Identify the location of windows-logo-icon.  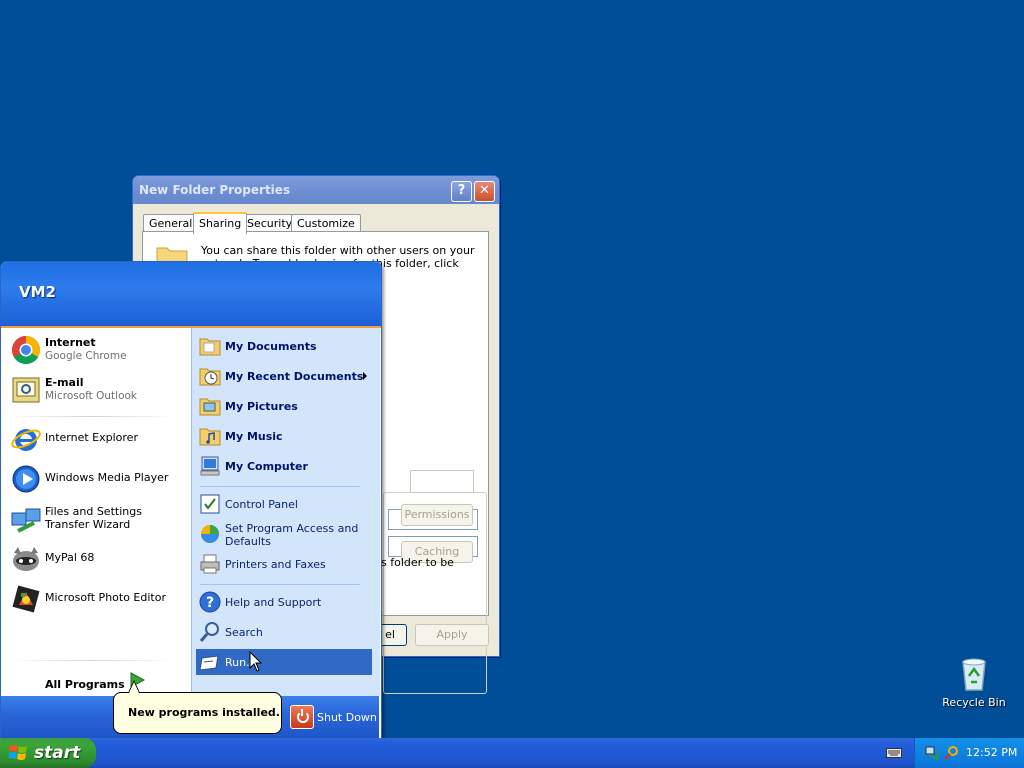
(18, 752).